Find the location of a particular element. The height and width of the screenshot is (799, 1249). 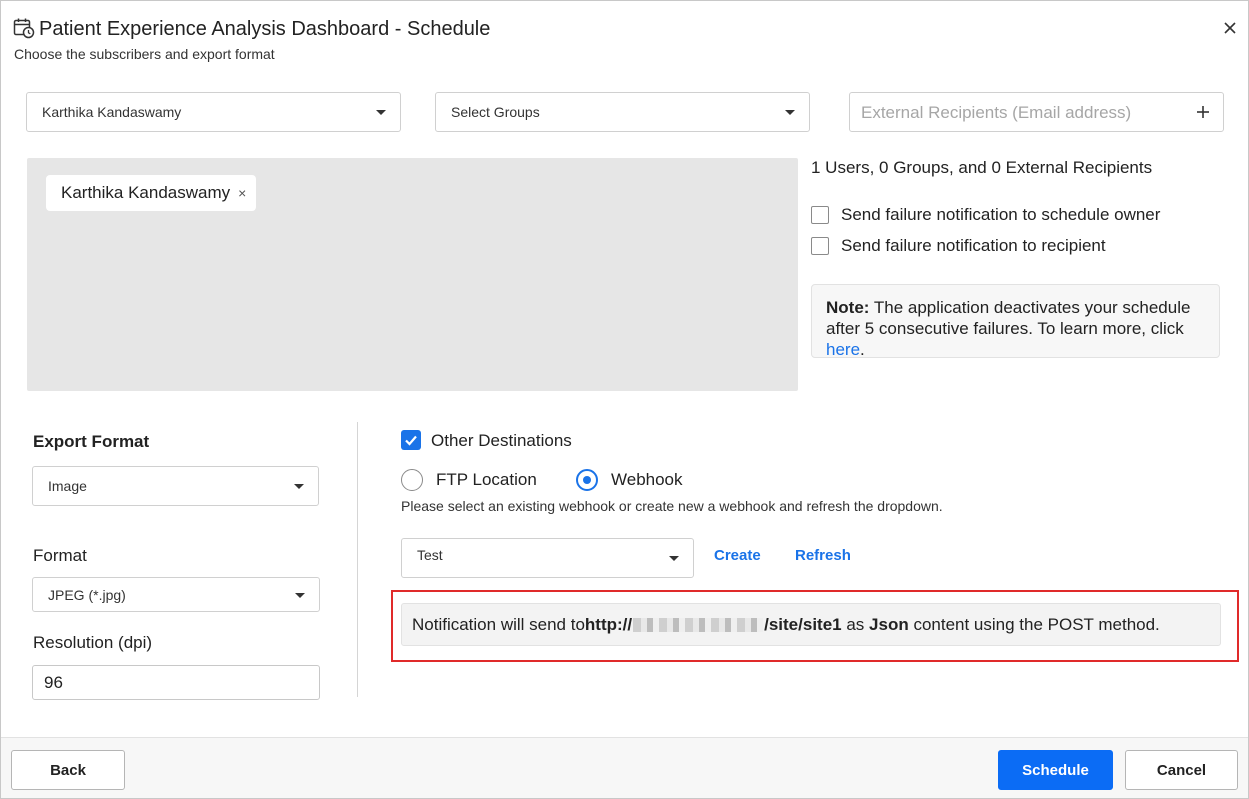

note-end: . is located at coordinates (862, 349).